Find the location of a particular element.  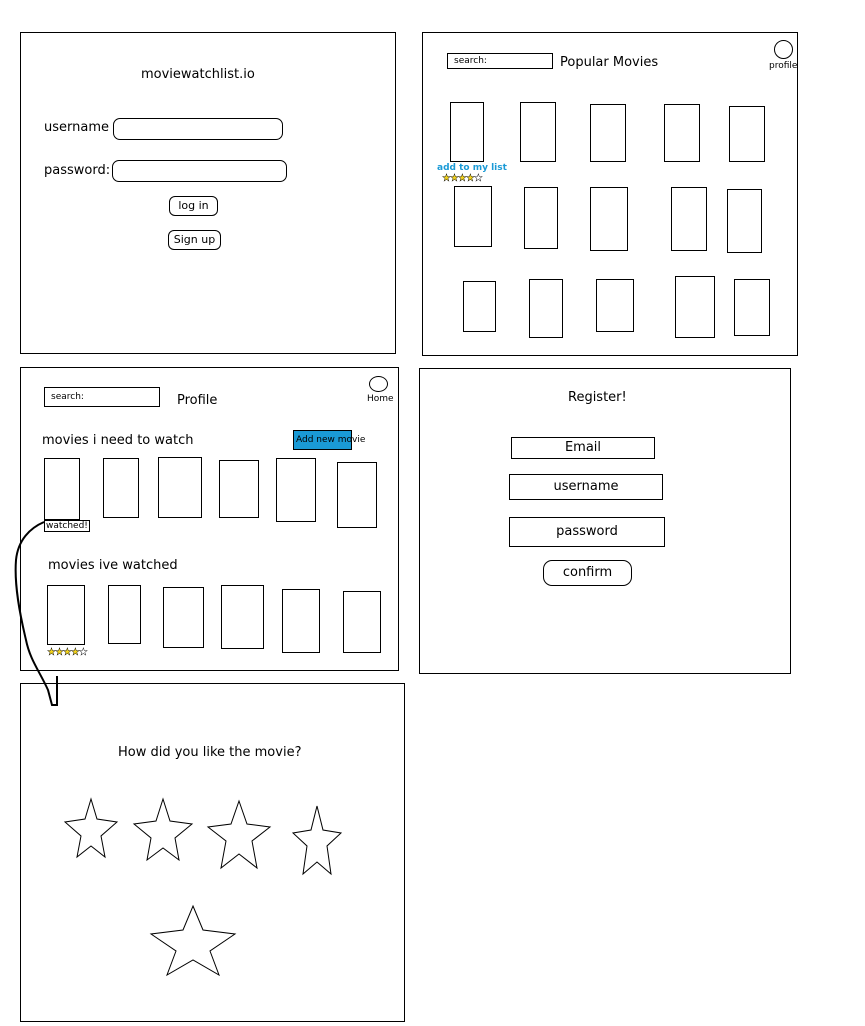

home-link: Home is located at coordinates (380, 399).